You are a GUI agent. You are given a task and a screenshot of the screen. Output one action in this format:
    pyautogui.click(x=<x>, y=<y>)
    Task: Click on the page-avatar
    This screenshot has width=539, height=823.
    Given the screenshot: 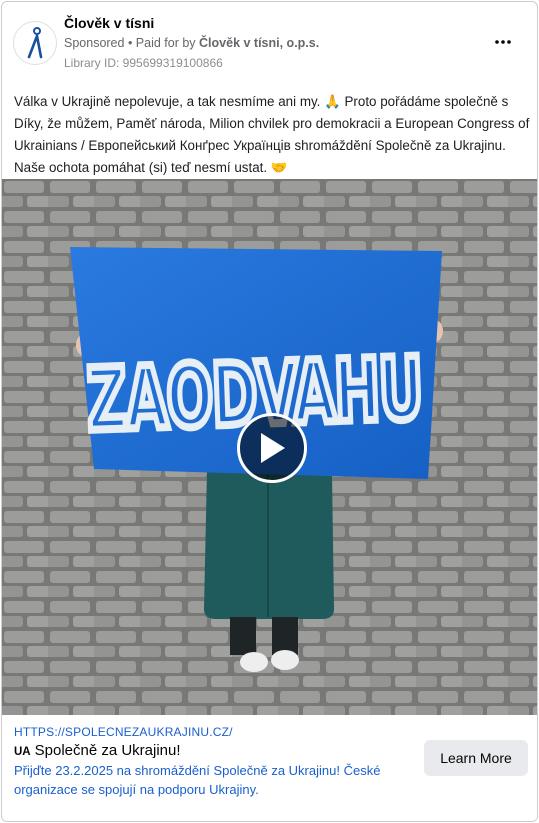 What is the action you would take?
    pyautogui.click(x=35, y=43)
    